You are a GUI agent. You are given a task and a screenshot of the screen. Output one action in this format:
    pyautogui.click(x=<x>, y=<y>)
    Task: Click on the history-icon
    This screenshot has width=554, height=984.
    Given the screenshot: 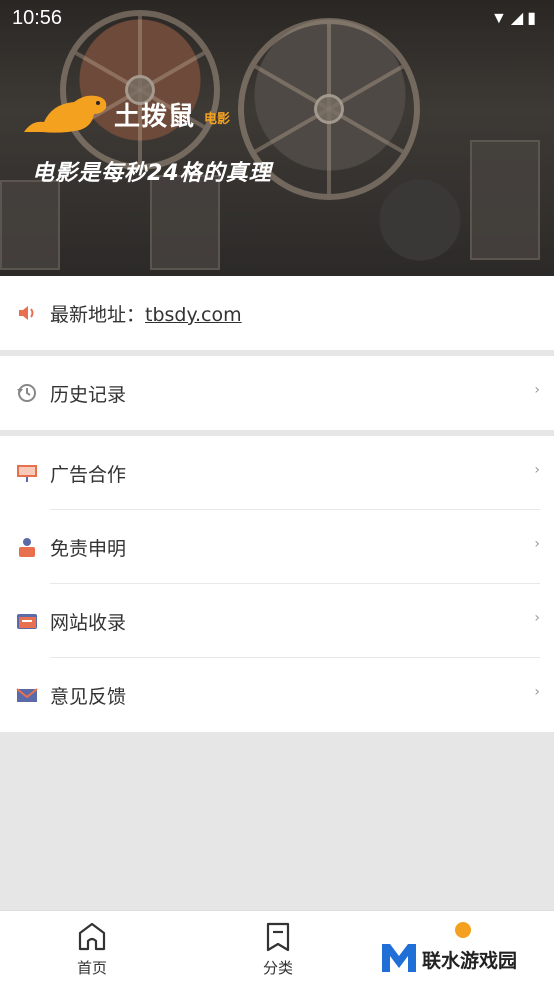 What is the action you would take?
    pyautogui.click(x=26, y=393)
    